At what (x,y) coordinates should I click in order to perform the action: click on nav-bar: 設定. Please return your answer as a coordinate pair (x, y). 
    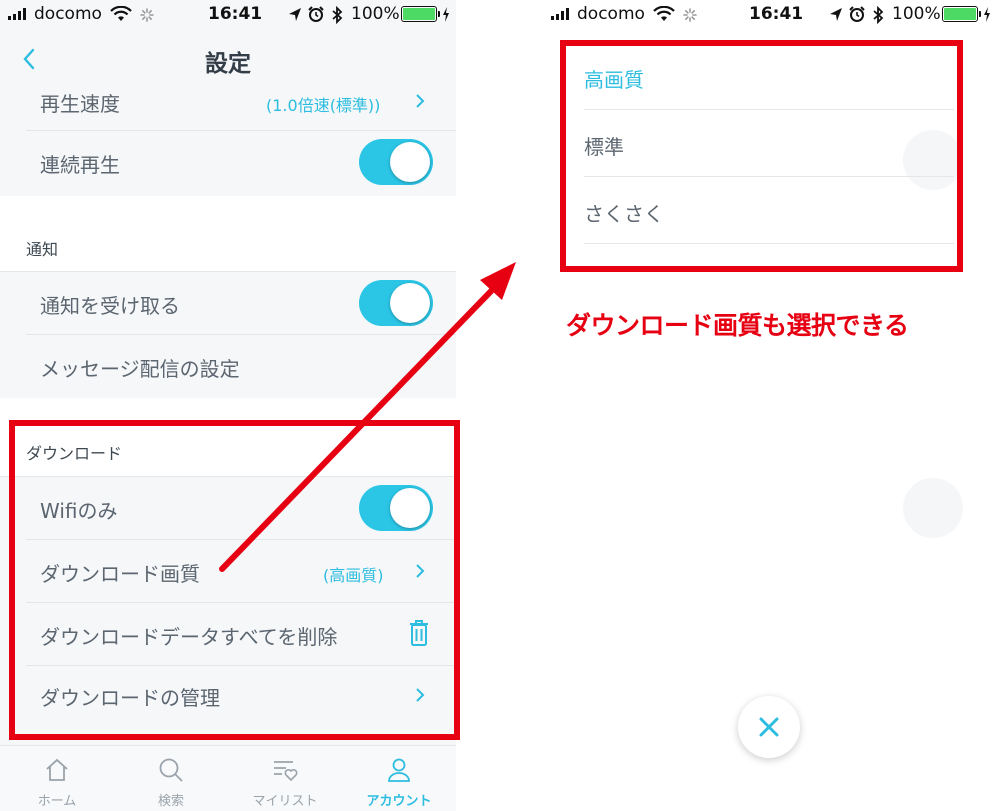
    Looking at the image, I should click on (228, 60).